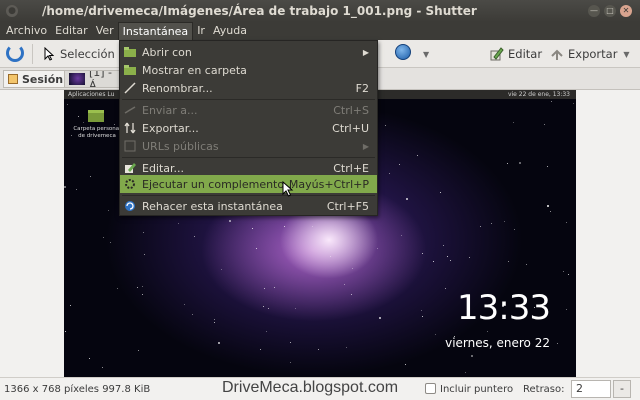  Describe the element at coordinates (100, 79) in the screenshot. I see `tab-screenshot-label: [1] - Á` at that location.